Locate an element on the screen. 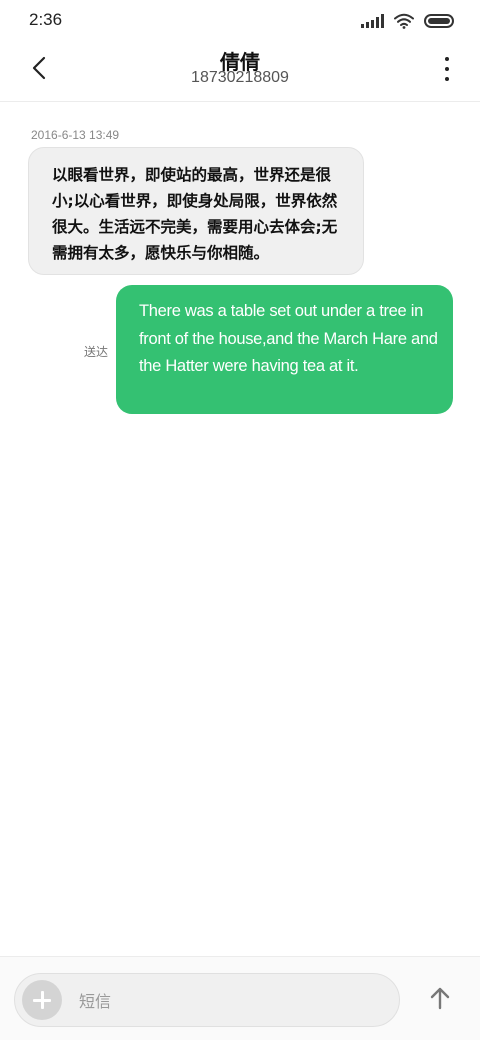 Image resolution: width=480 pixels, height=1040 pixels. battery-icon is located at coordinates (439, 21).